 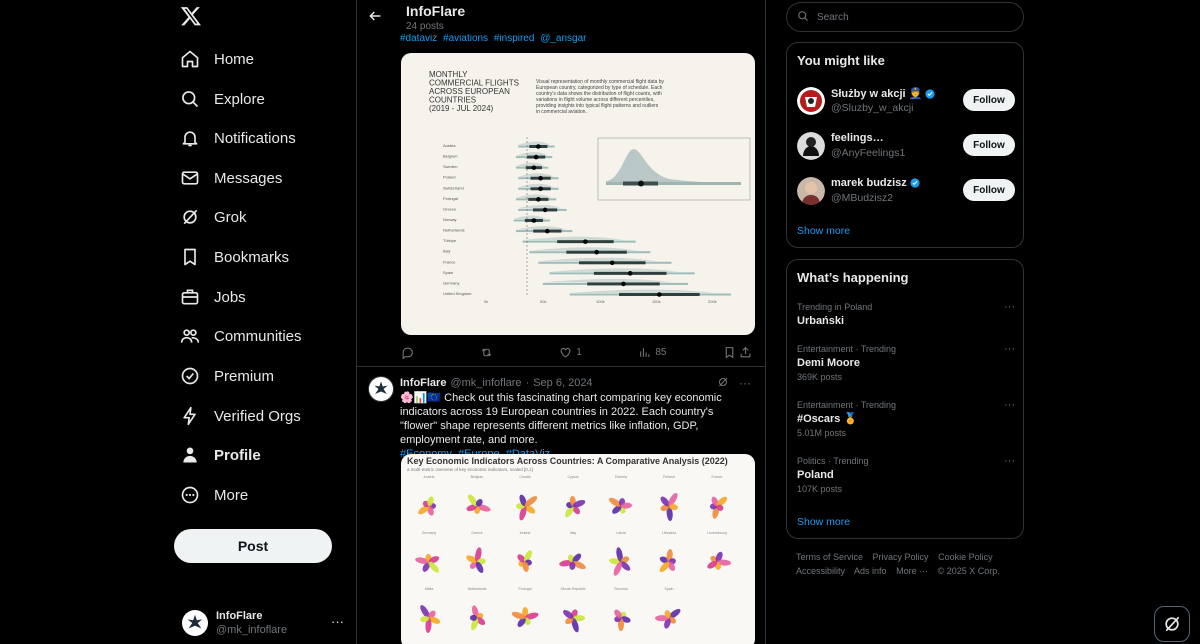 I want to click on flower-glyph: Slovenia, so click(x=622, y=609).